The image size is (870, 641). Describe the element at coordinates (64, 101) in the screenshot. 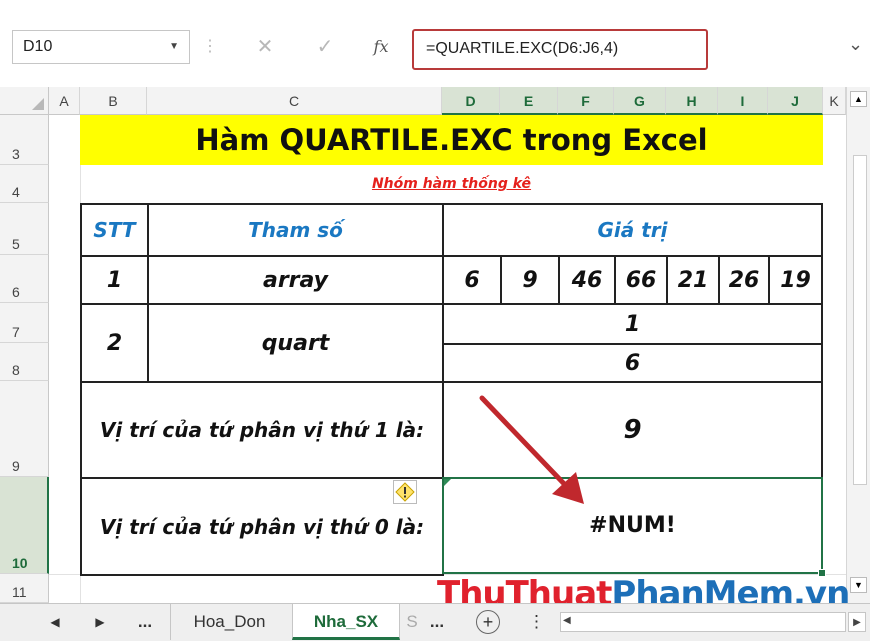

I see `column-header-a: A` at that location.